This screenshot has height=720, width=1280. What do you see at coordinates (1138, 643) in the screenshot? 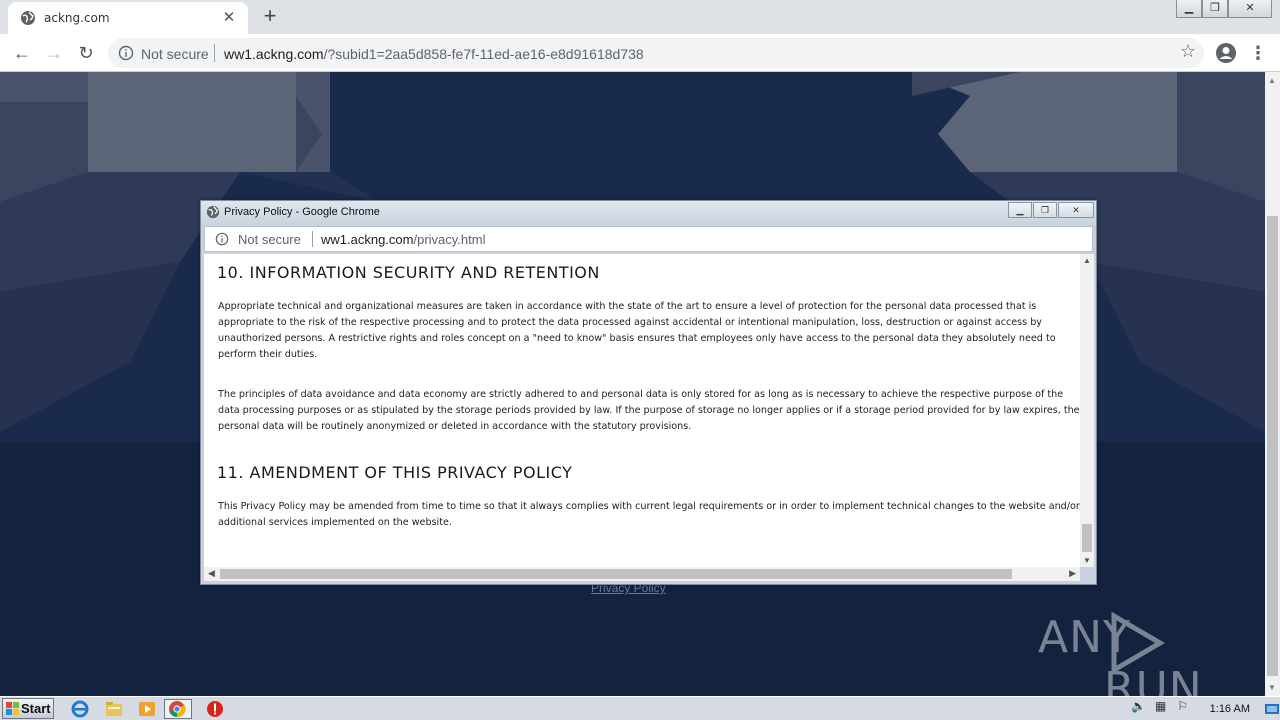
I see `play-logo-icon` at bounding box center [1138, 643].